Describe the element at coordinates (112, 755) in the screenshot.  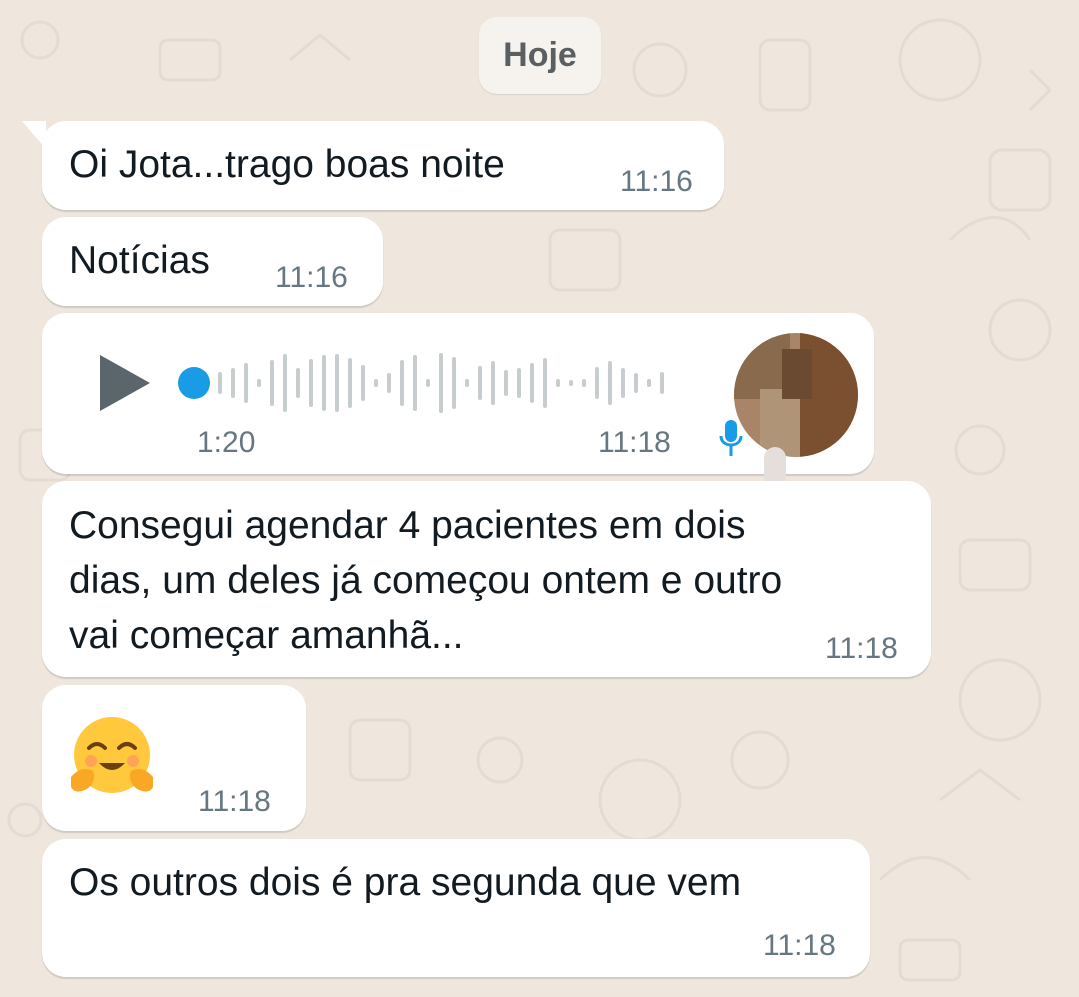
I see `hugging-face-emoji` at that location.